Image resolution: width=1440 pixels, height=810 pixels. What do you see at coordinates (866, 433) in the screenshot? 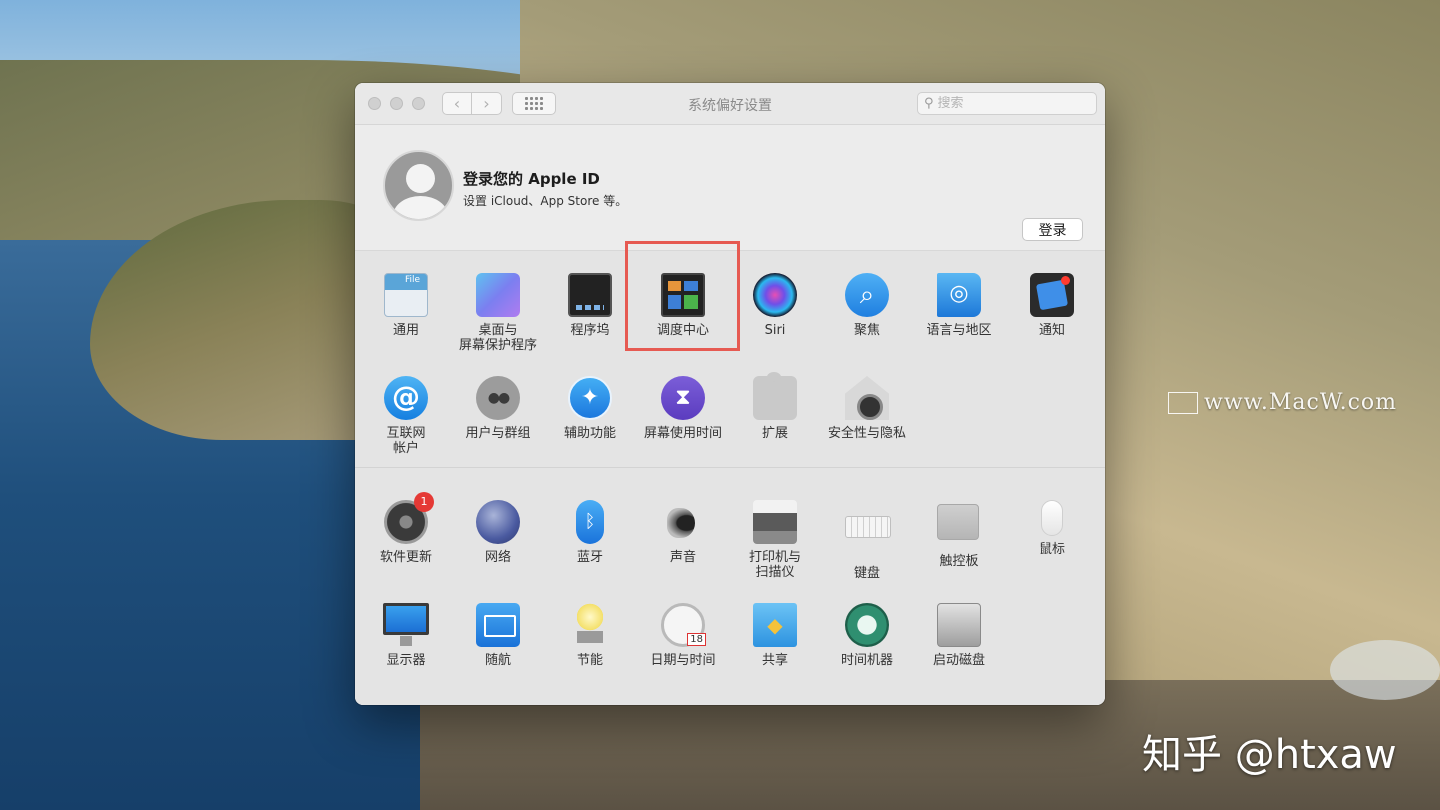
I see `pane-label: 安全性与隐私` at bounding box center [866, 433].